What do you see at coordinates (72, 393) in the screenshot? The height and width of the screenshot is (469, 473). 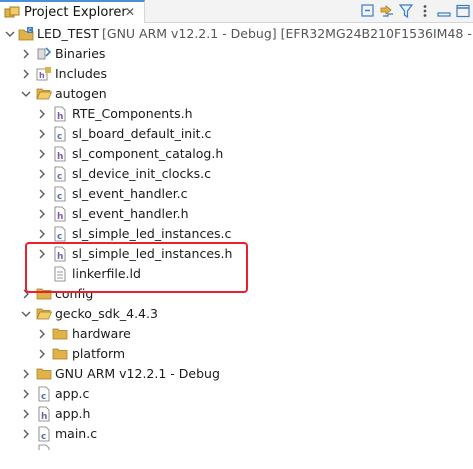 I see `tree-item-label: app.c` at bounding box center [72, 393].